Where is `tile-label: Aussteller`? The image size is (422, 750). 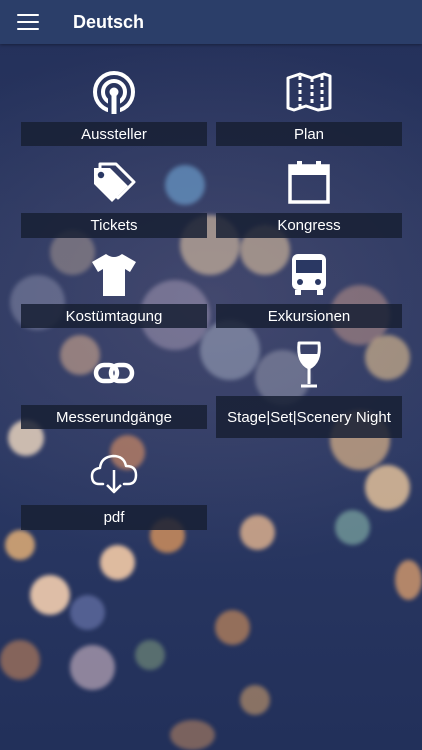 tile-label: Aussteller is located at coordinates (114, 134).